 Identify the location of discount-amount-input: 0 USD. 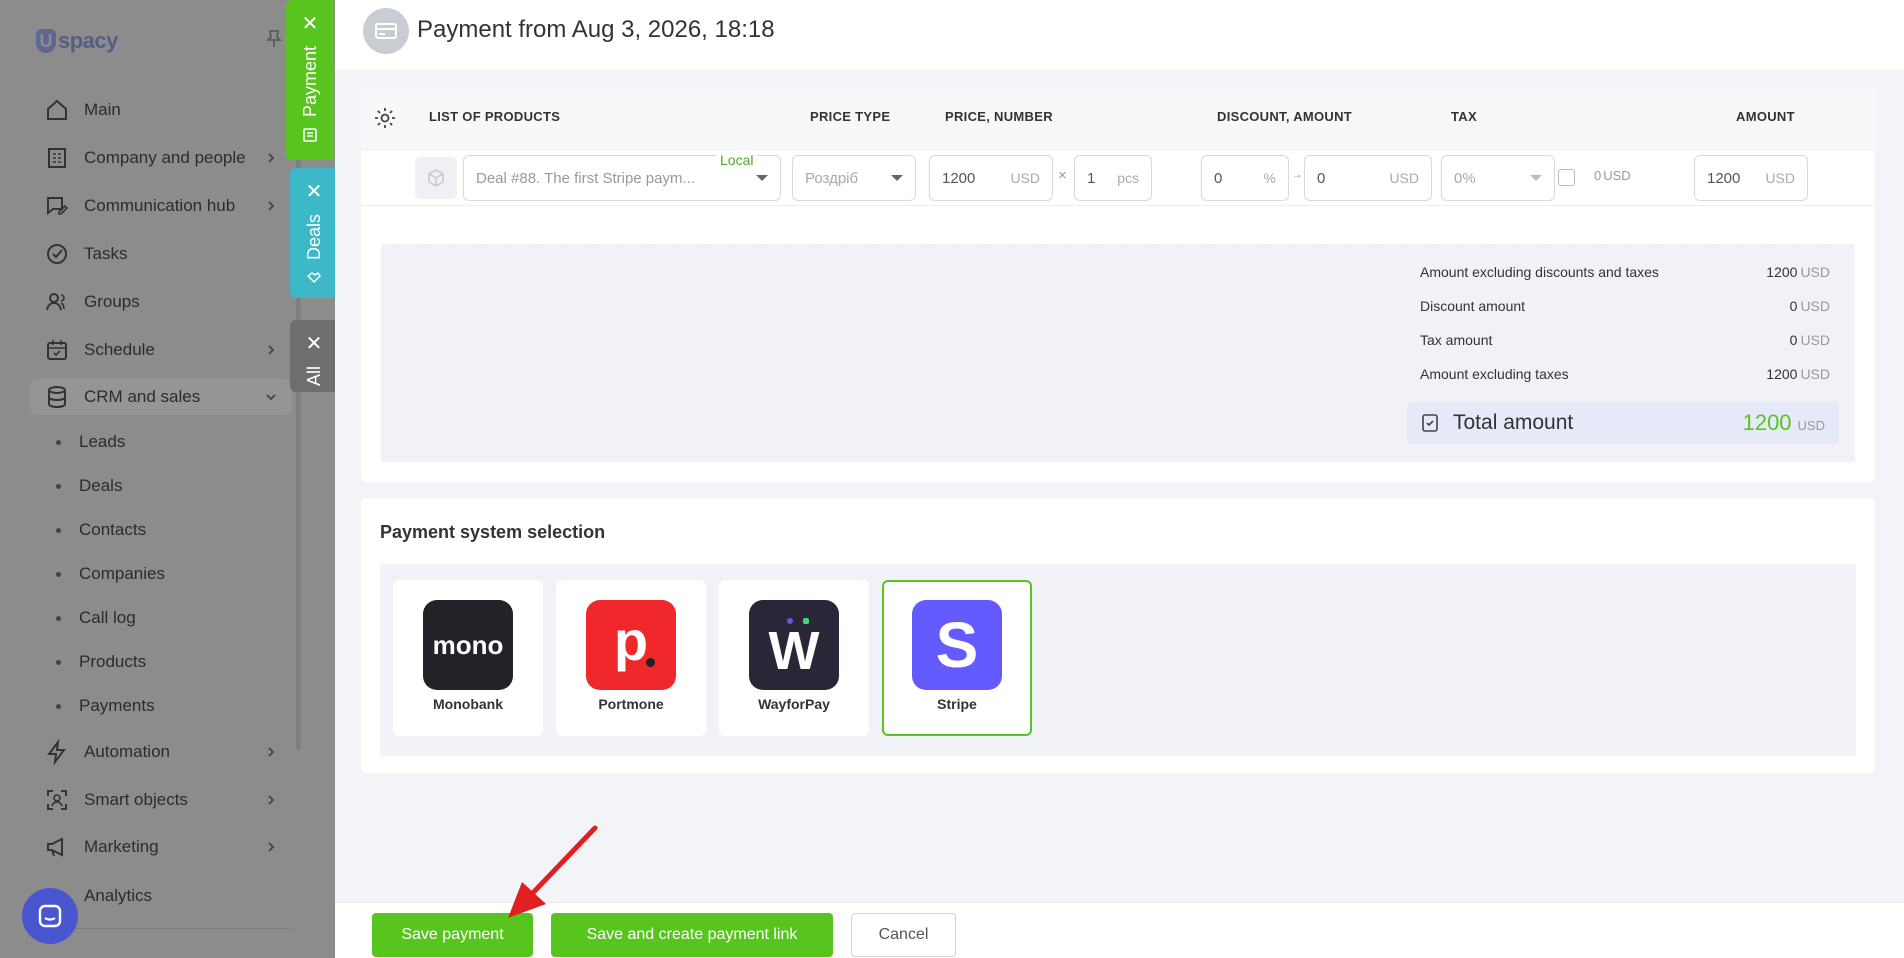
(1368, 178).